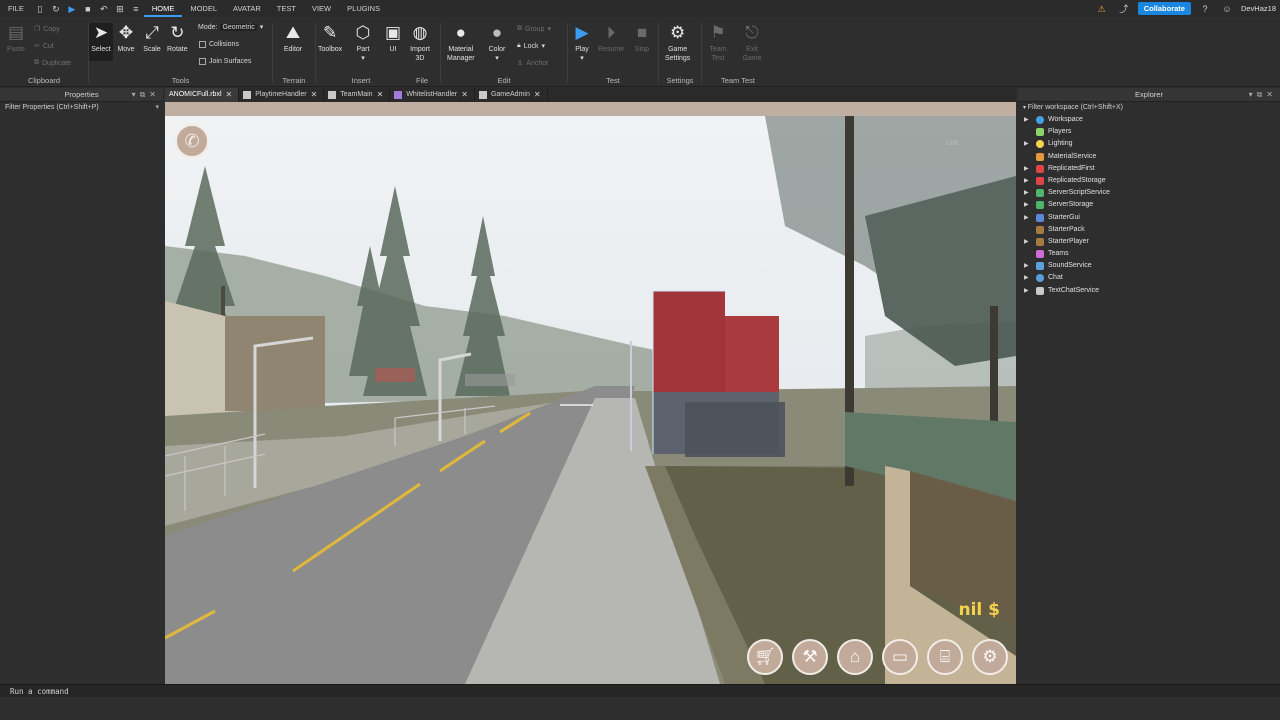 This screenshot has height=720, width=1280. I want to click on user-icon: ☺, so click(1227, 9).